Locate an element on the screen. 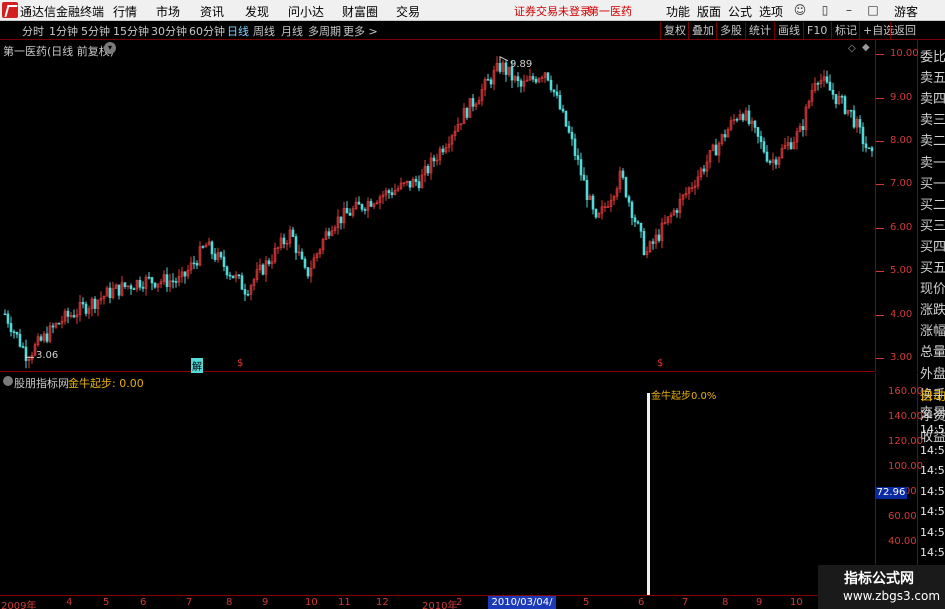  multi-stock-button: 多股 is located at coordinates (730, 30).